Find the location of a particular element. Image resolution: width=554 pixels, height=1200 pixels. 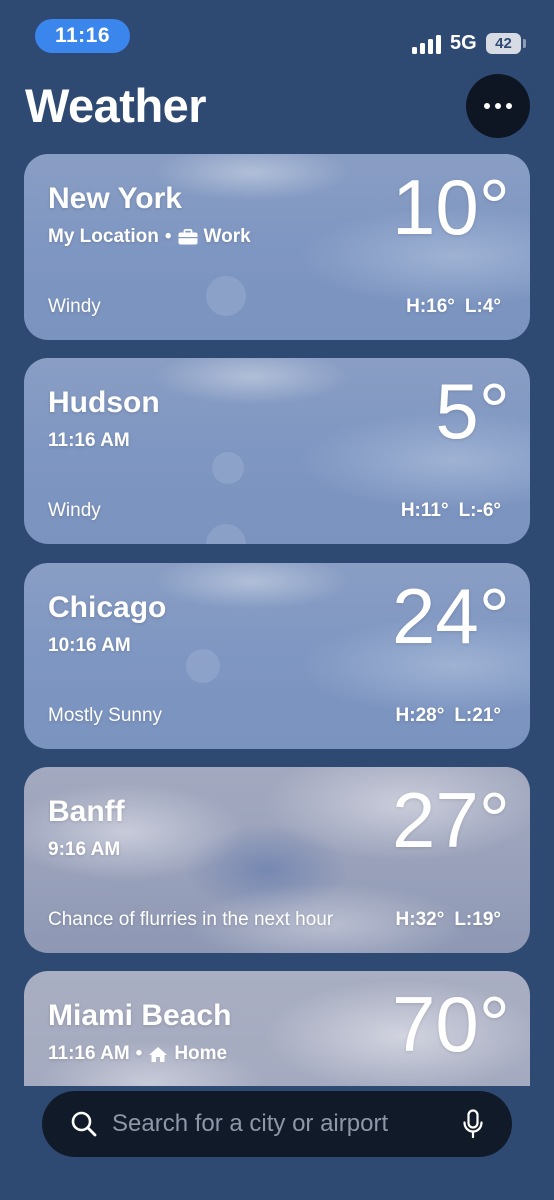

location-tag: Home is located at coordinates (201, 1053).